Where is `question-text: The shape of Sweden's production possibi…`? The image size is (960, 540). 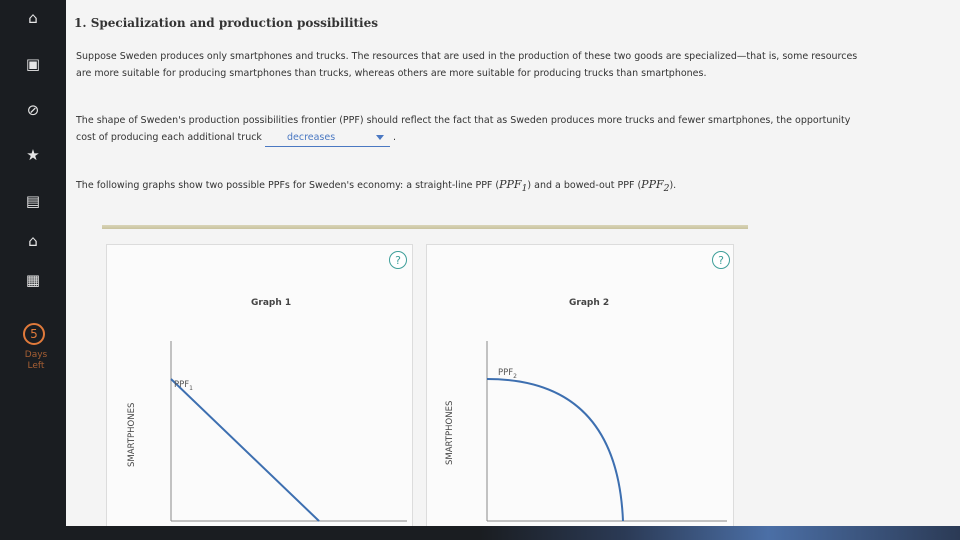
question-text: The shape of Sweden's production possibi… is located at coordinates (463, 129).